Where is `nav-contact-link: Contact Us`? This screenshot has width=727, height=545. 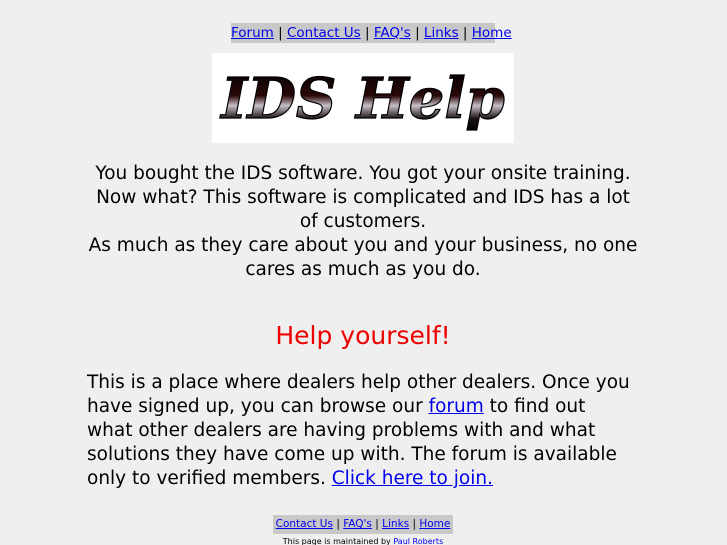 nav-contact-link: Contact Us is located at coordinates (324, 33).